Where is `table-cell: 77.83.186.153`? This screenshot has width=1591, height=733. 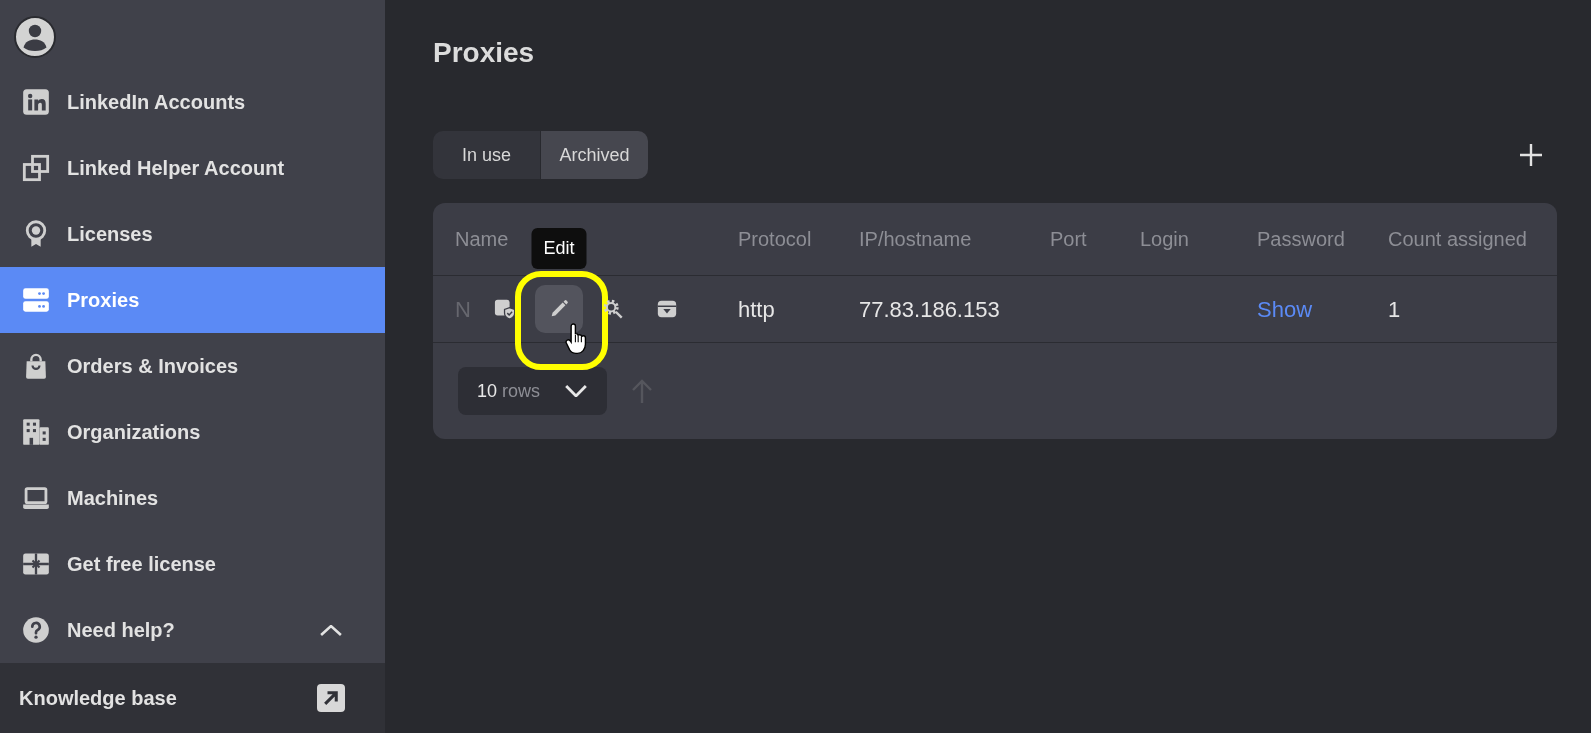 table-cell: 77.83.186.153 is located at coordinates (929, 309).